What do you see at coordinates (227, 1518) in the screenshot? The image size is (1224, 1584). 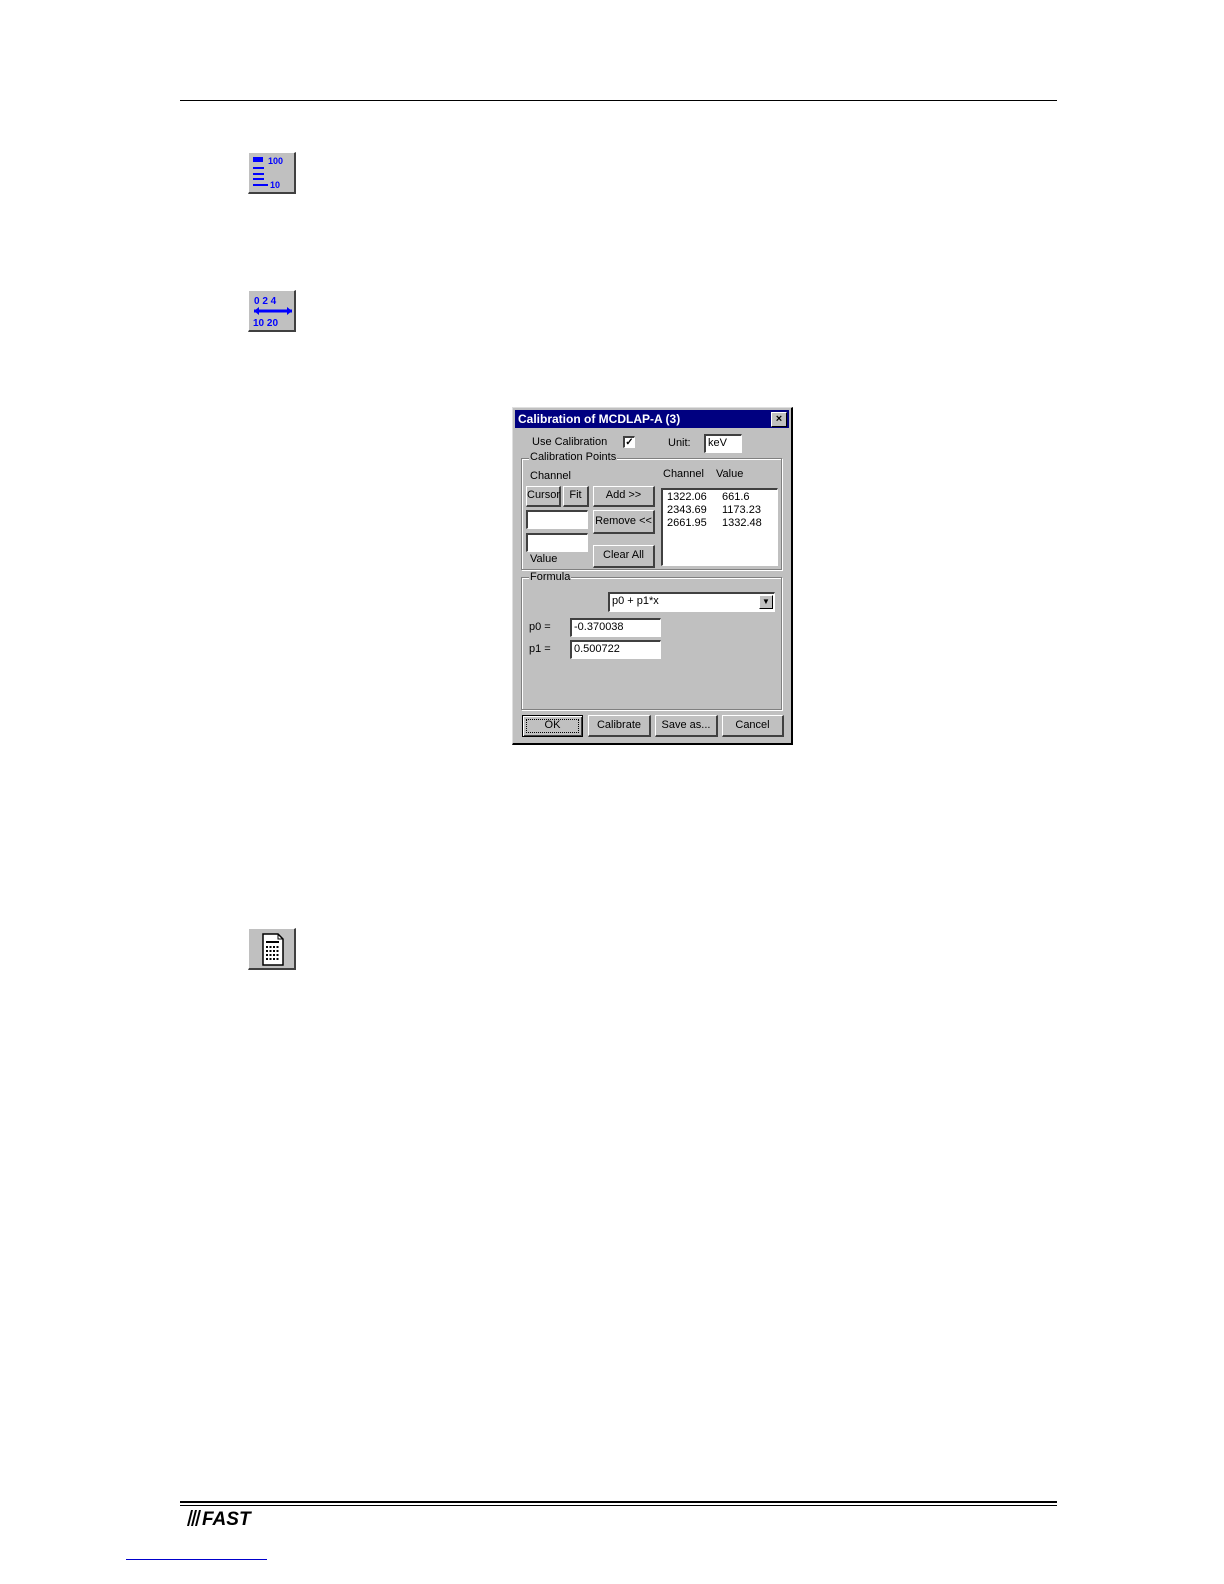 I see `logo-text: FAST` at bounding box center [227, 1518].